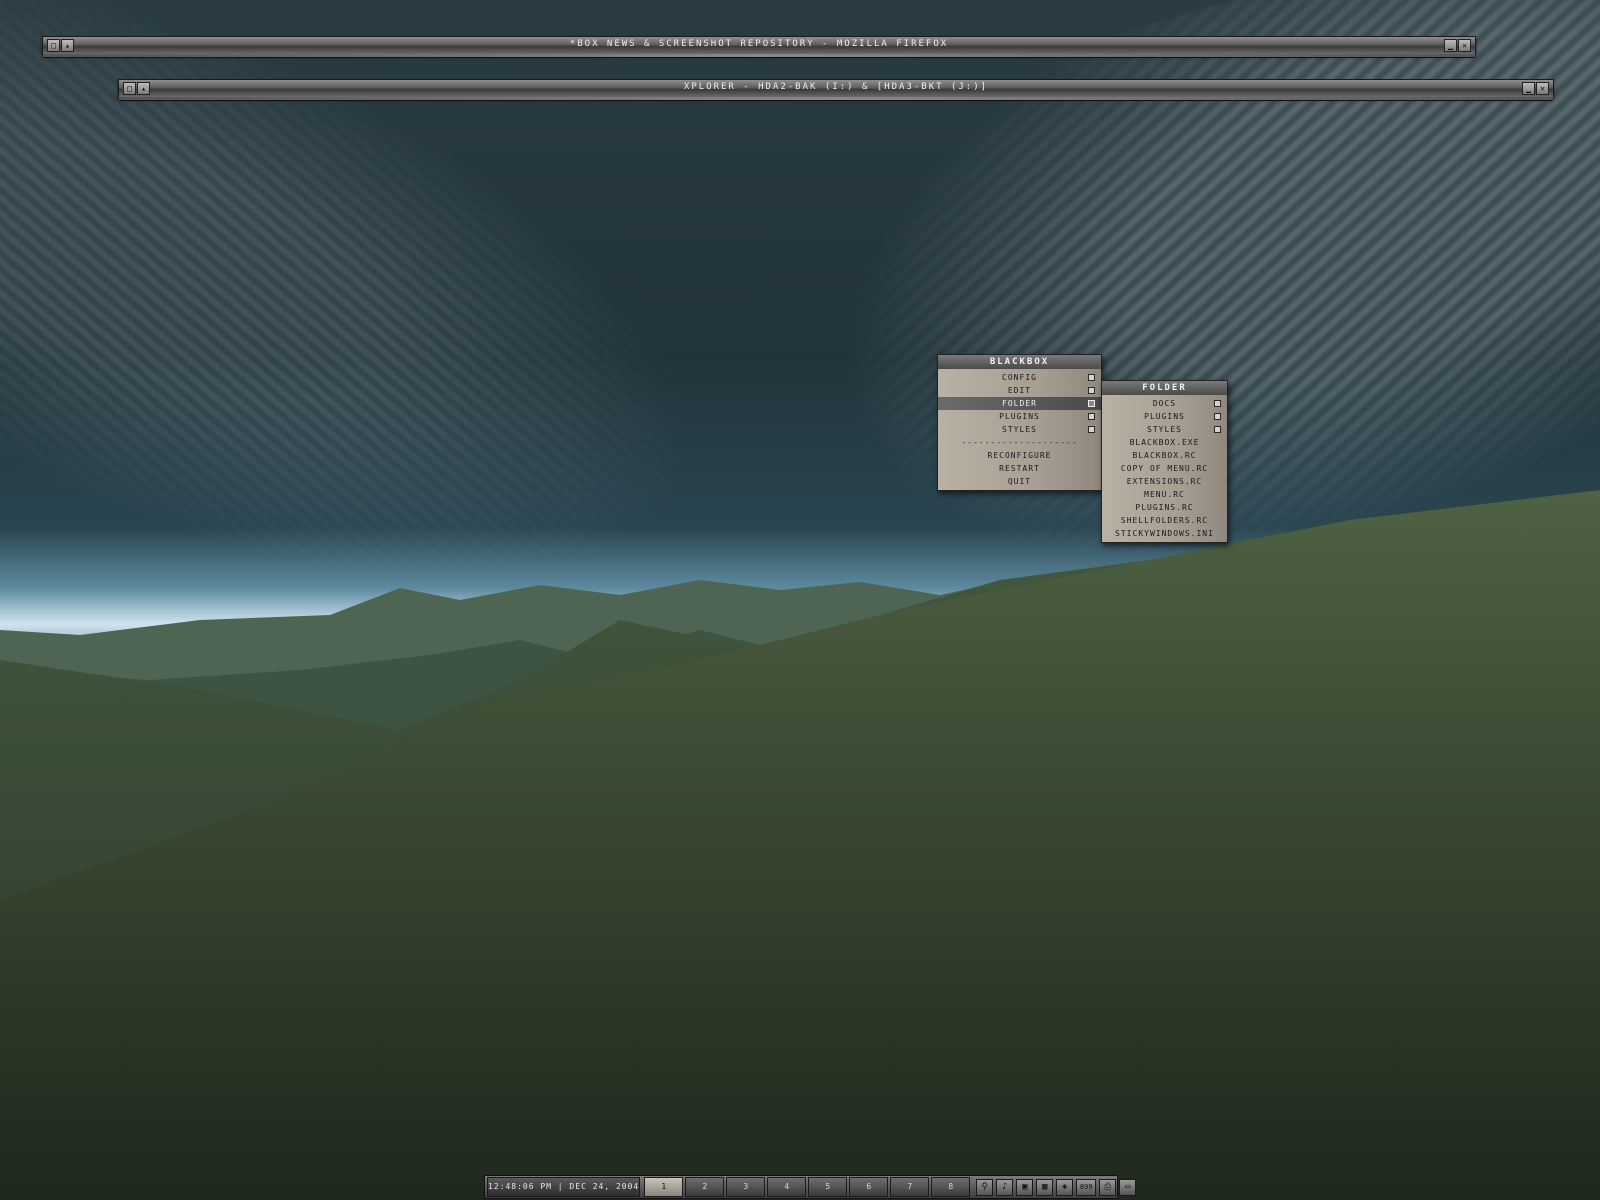 Image resolution: width=1600 pixels, height=1200 pixels. I want to click on window-icon: ▭, so click(1128, 1187).